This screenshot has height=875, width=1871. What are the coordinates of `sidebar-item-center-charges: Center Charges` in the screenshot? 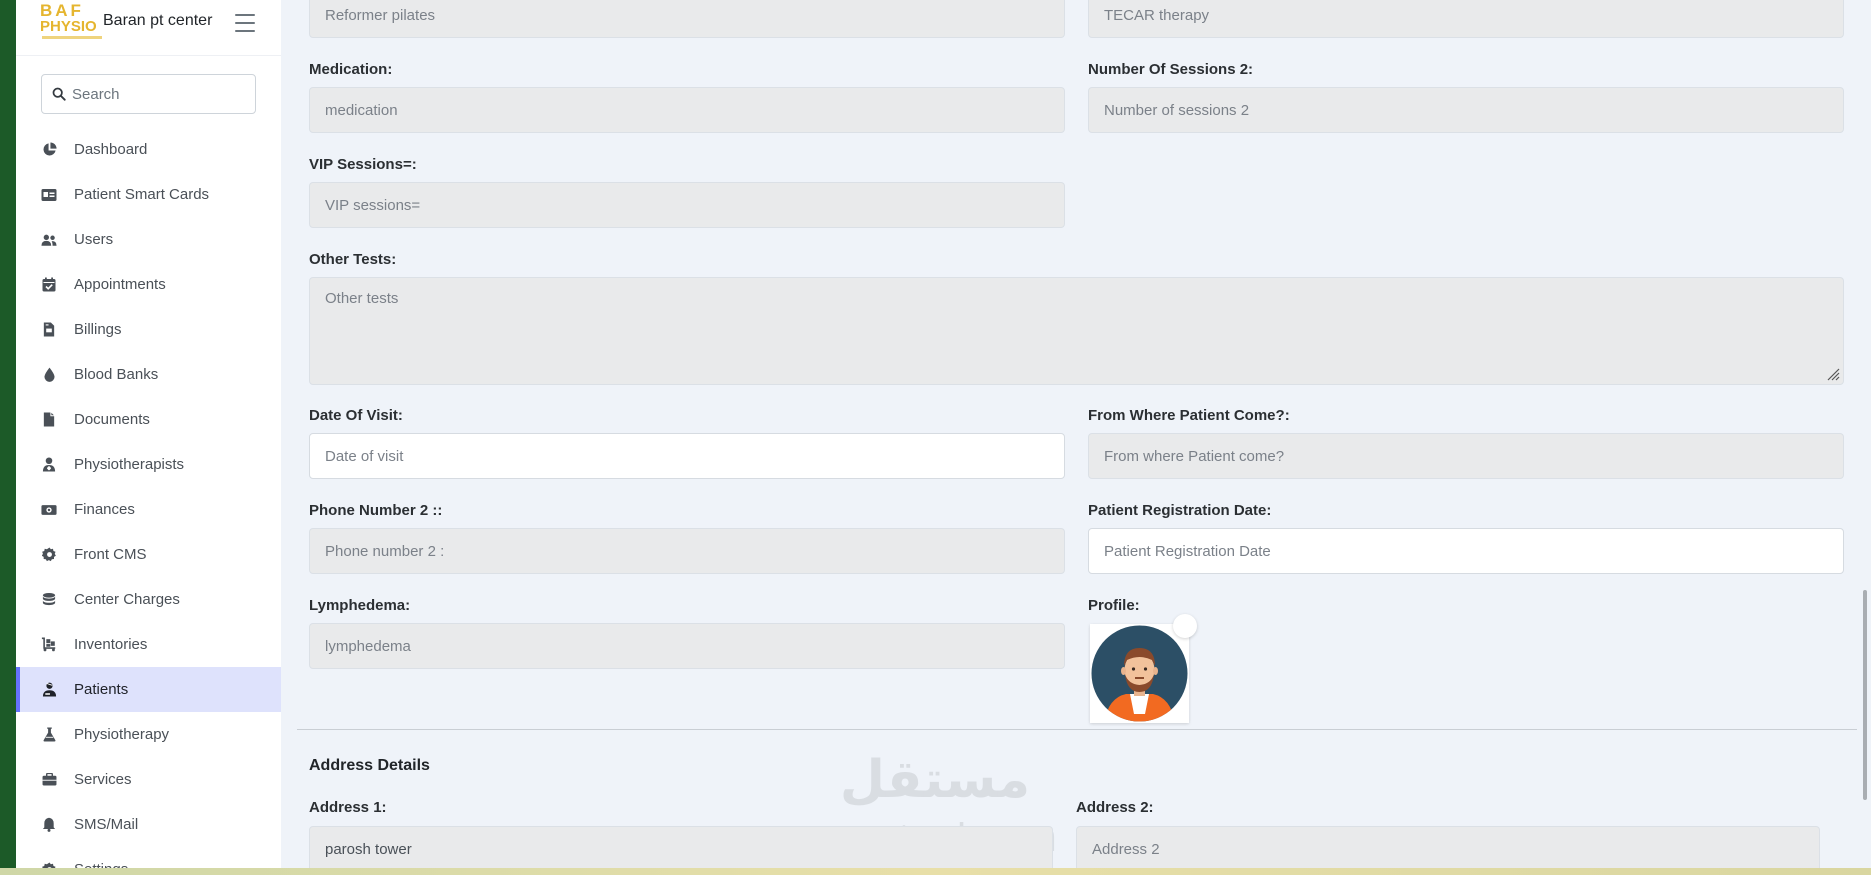 It's located at (148, 599).